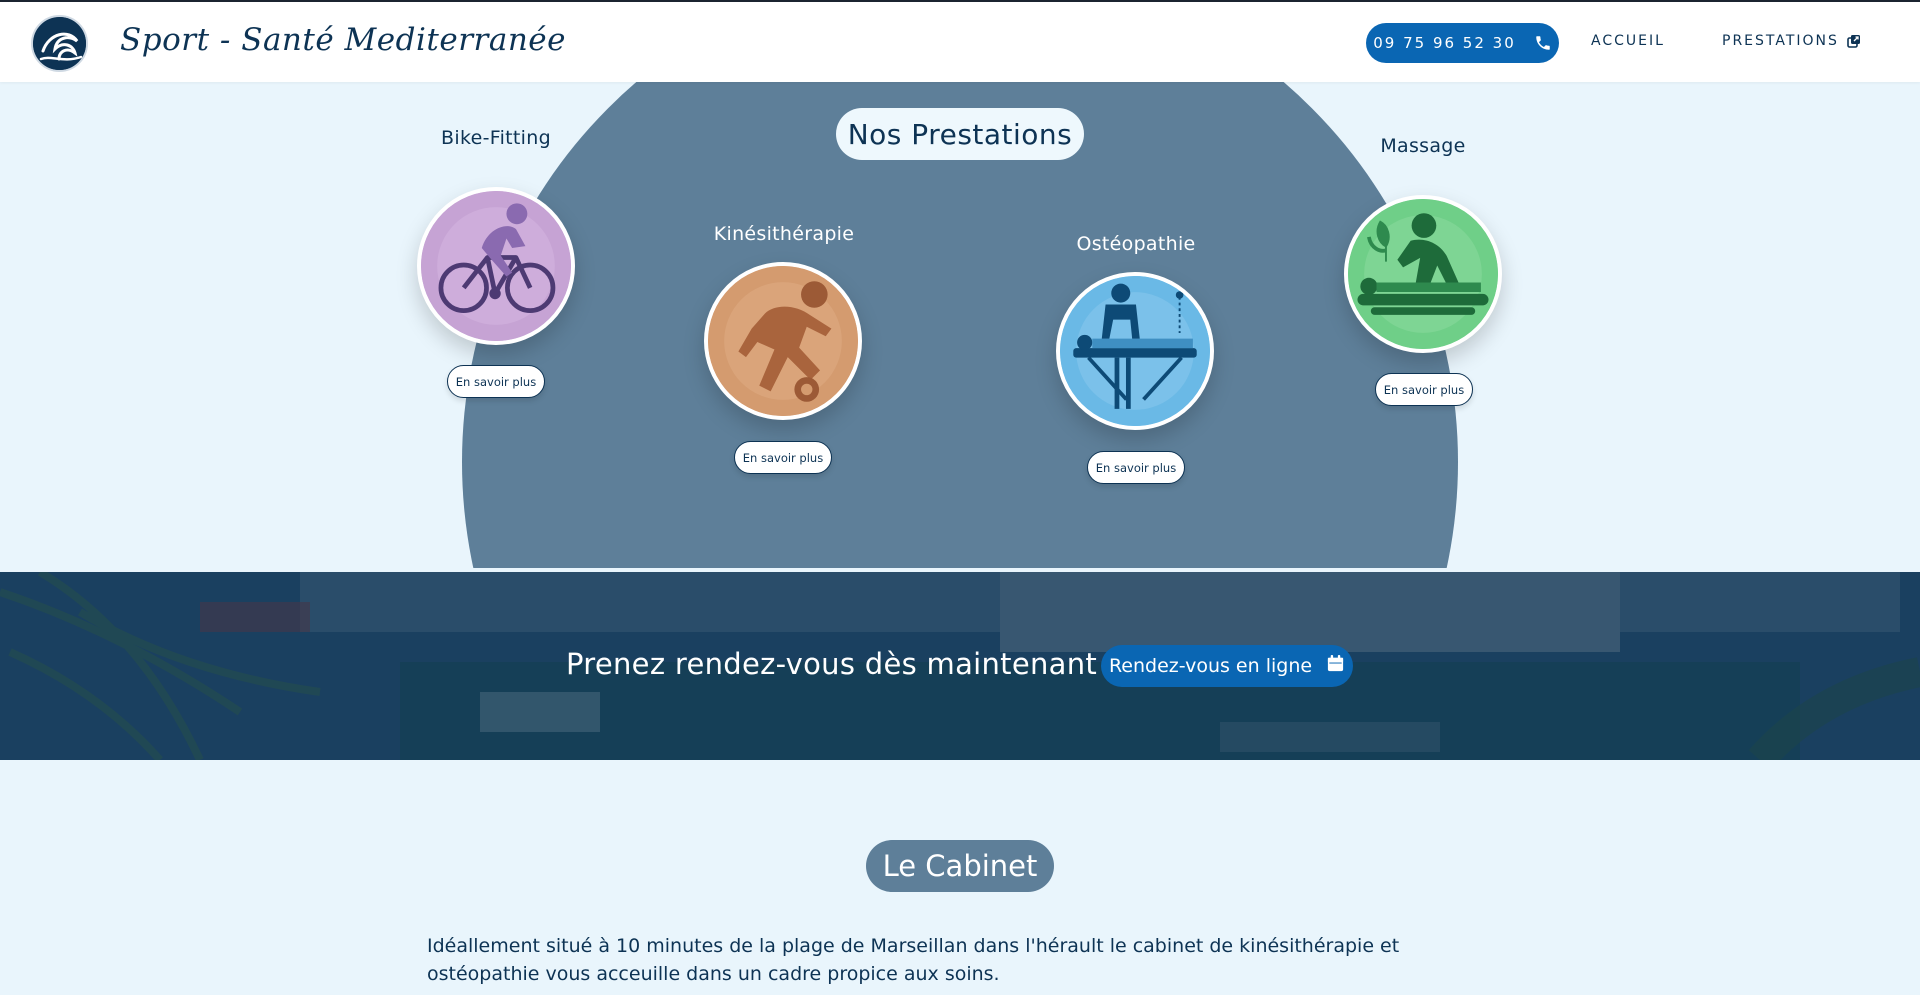 The width and height of the screenshot is (1920, 995). What do you see at coordinates (1136, 467) in the screenshot?
I see `osteopathie-more-button: En savoir plus` at bounding box center [1136, 467].